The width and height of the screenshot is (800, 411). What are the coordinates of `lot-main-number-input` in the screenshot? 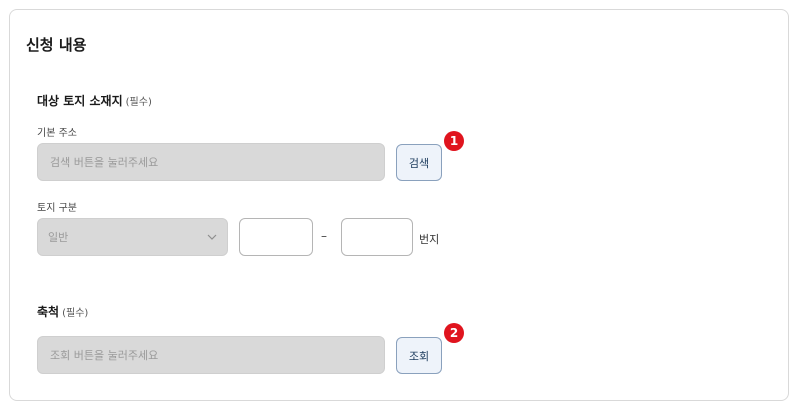 It's located at (276, 237).